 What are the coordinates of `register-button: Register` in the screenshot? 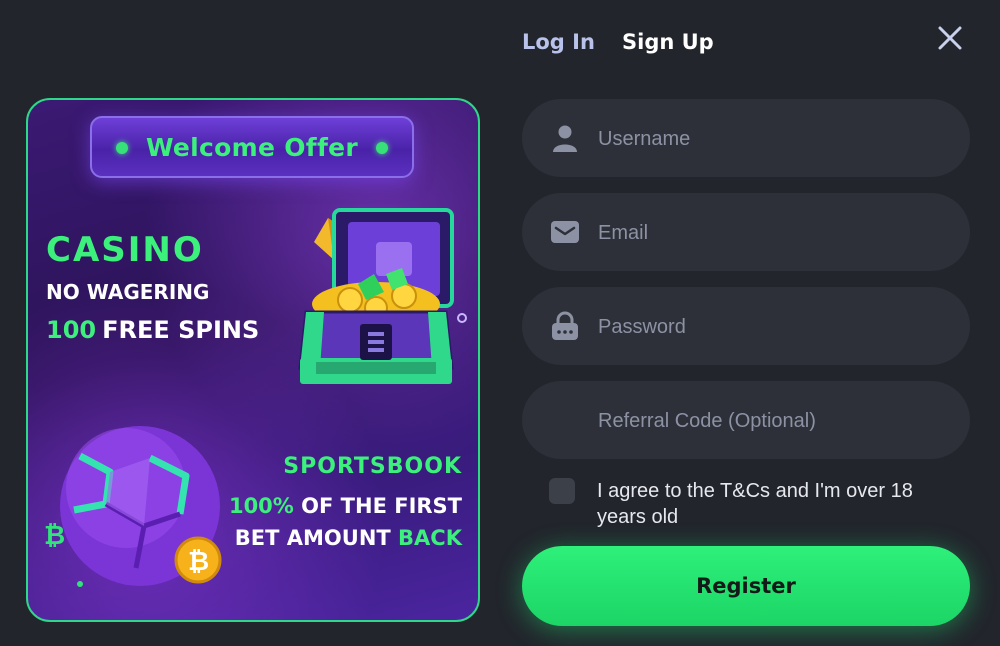 It's located at (746, 586).